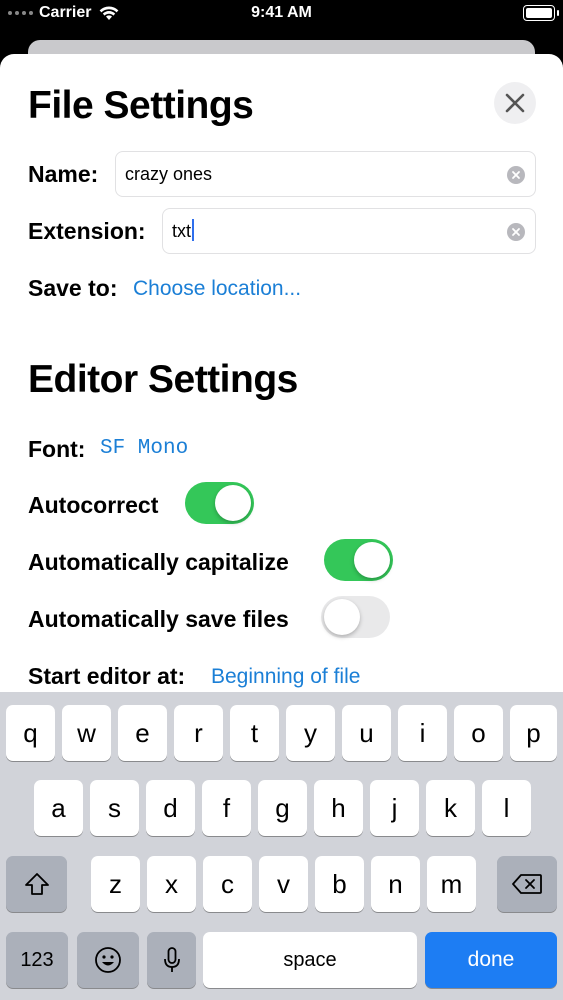 The height and width of the screenshot is (1000, 563). I want to click on key-q: q, so click(30, 733).